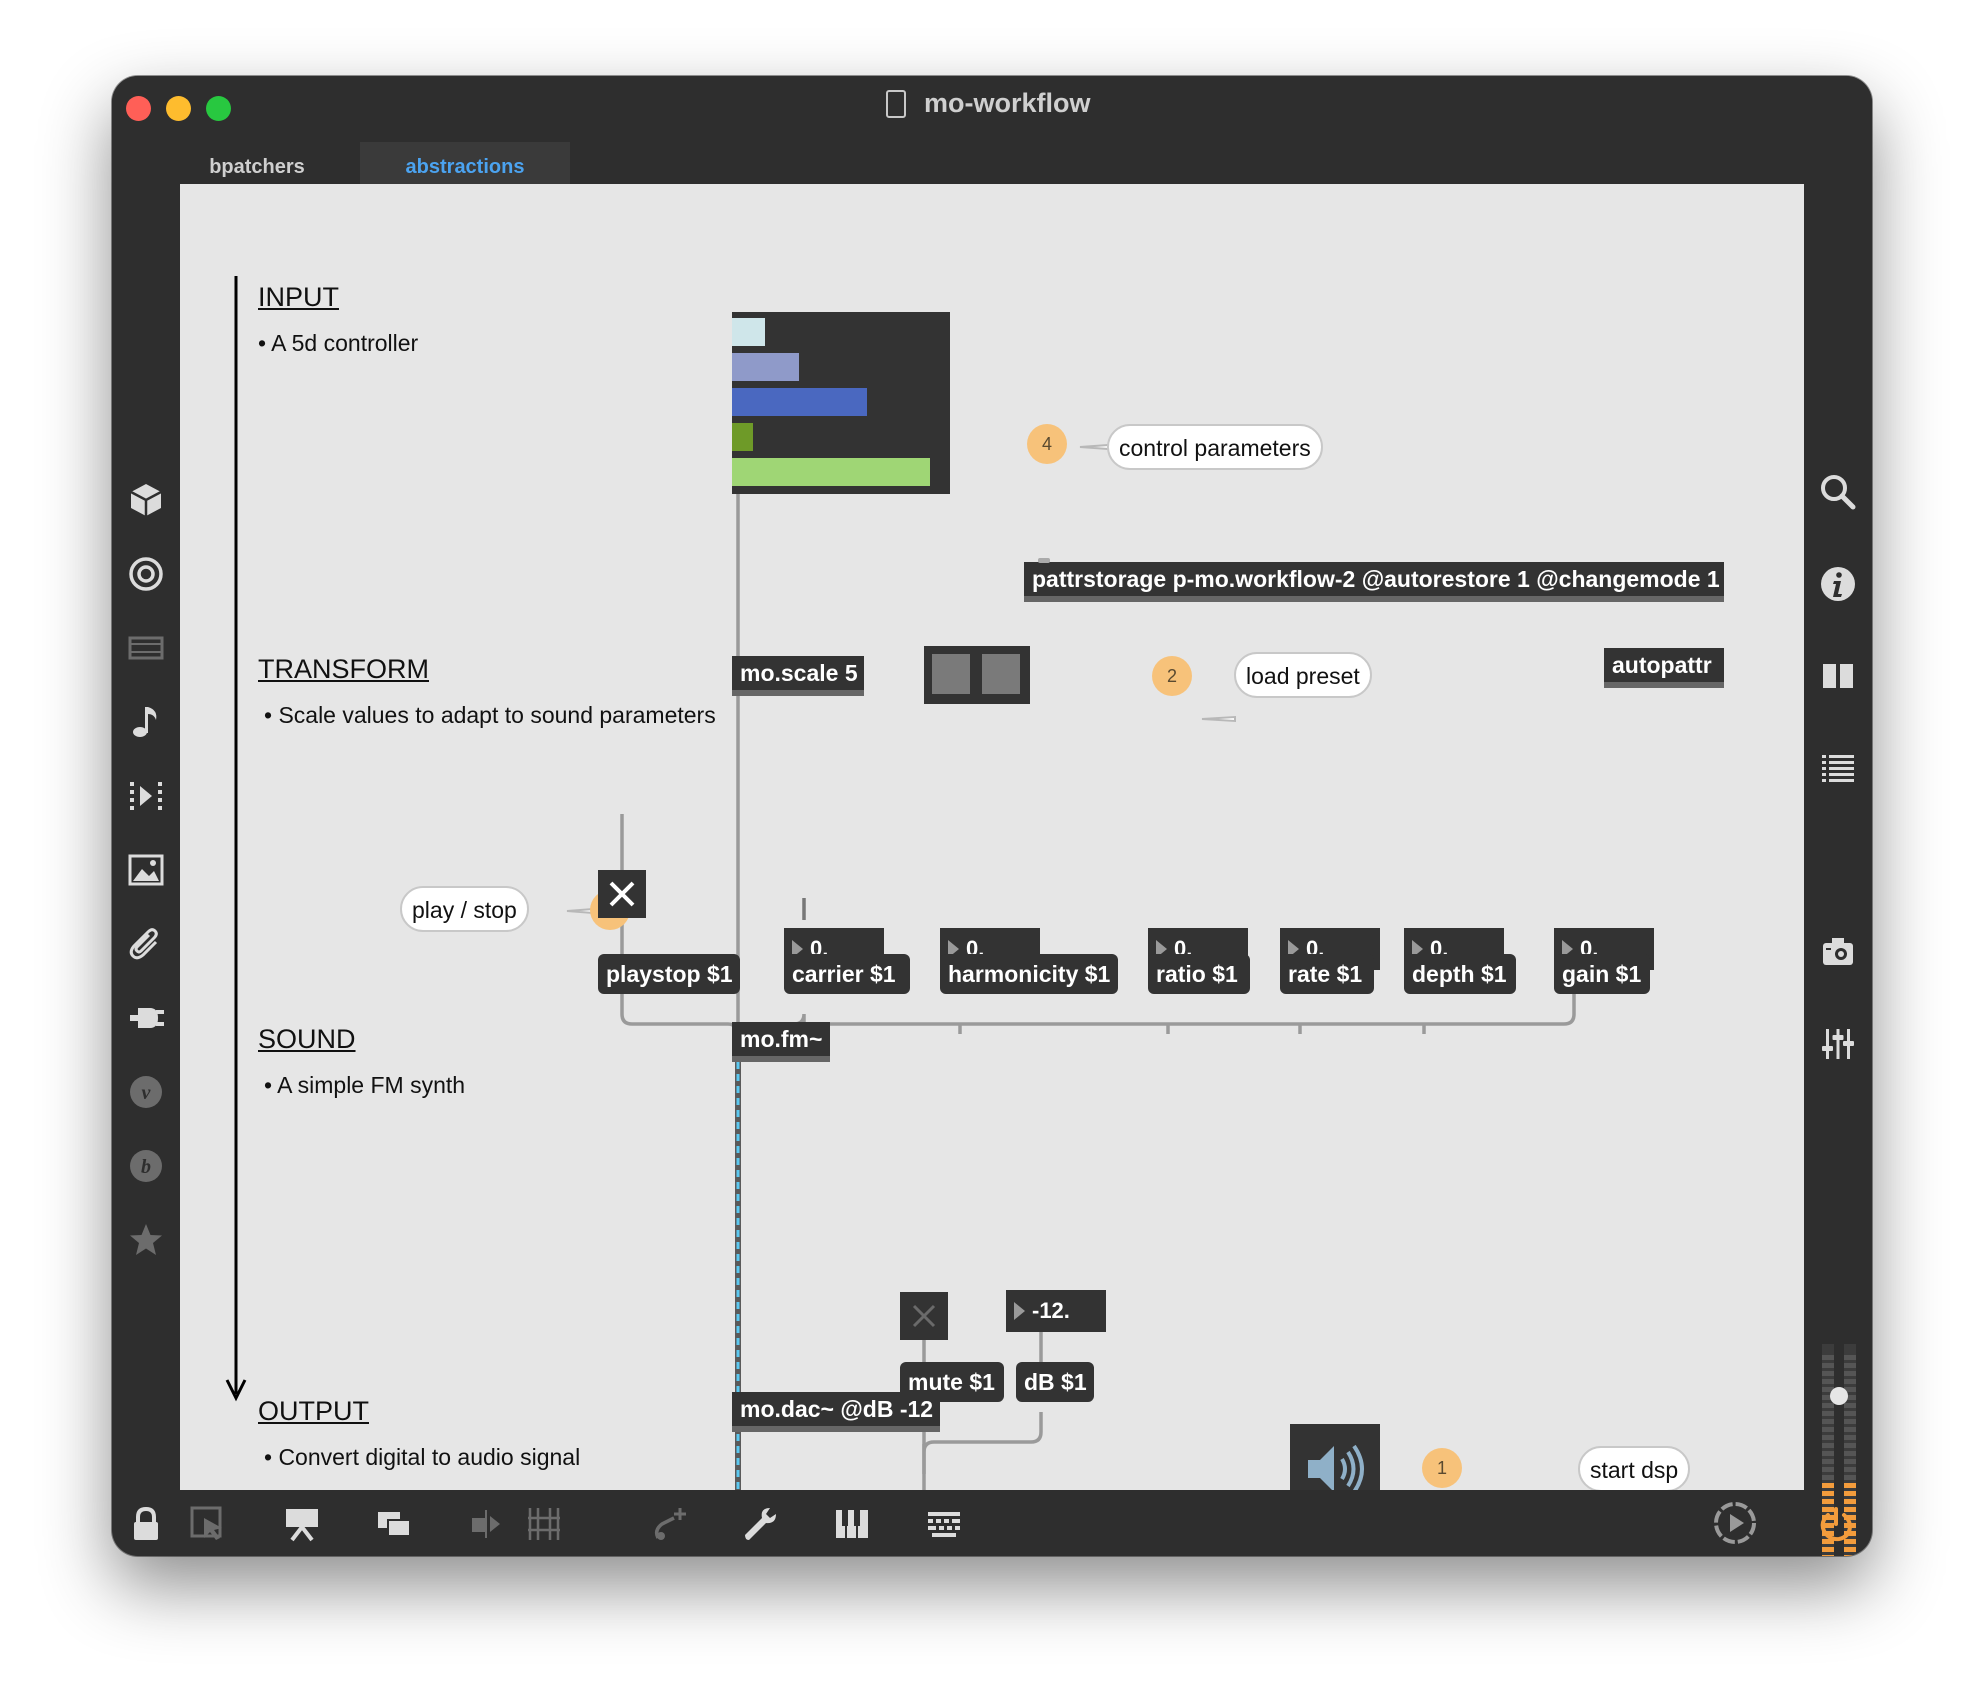 The image size is (1984, 1706). What do you see at coordinates (146, 1524) in the screenshot?
I see `lock-icon` at bounding box center [146, 1524].